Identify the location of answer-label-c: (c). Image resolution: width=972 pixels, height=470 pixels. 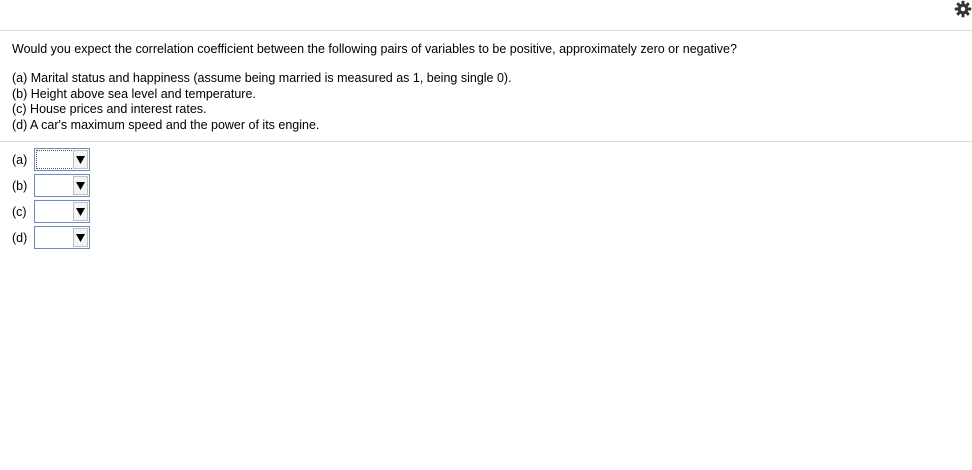
(19, 212).